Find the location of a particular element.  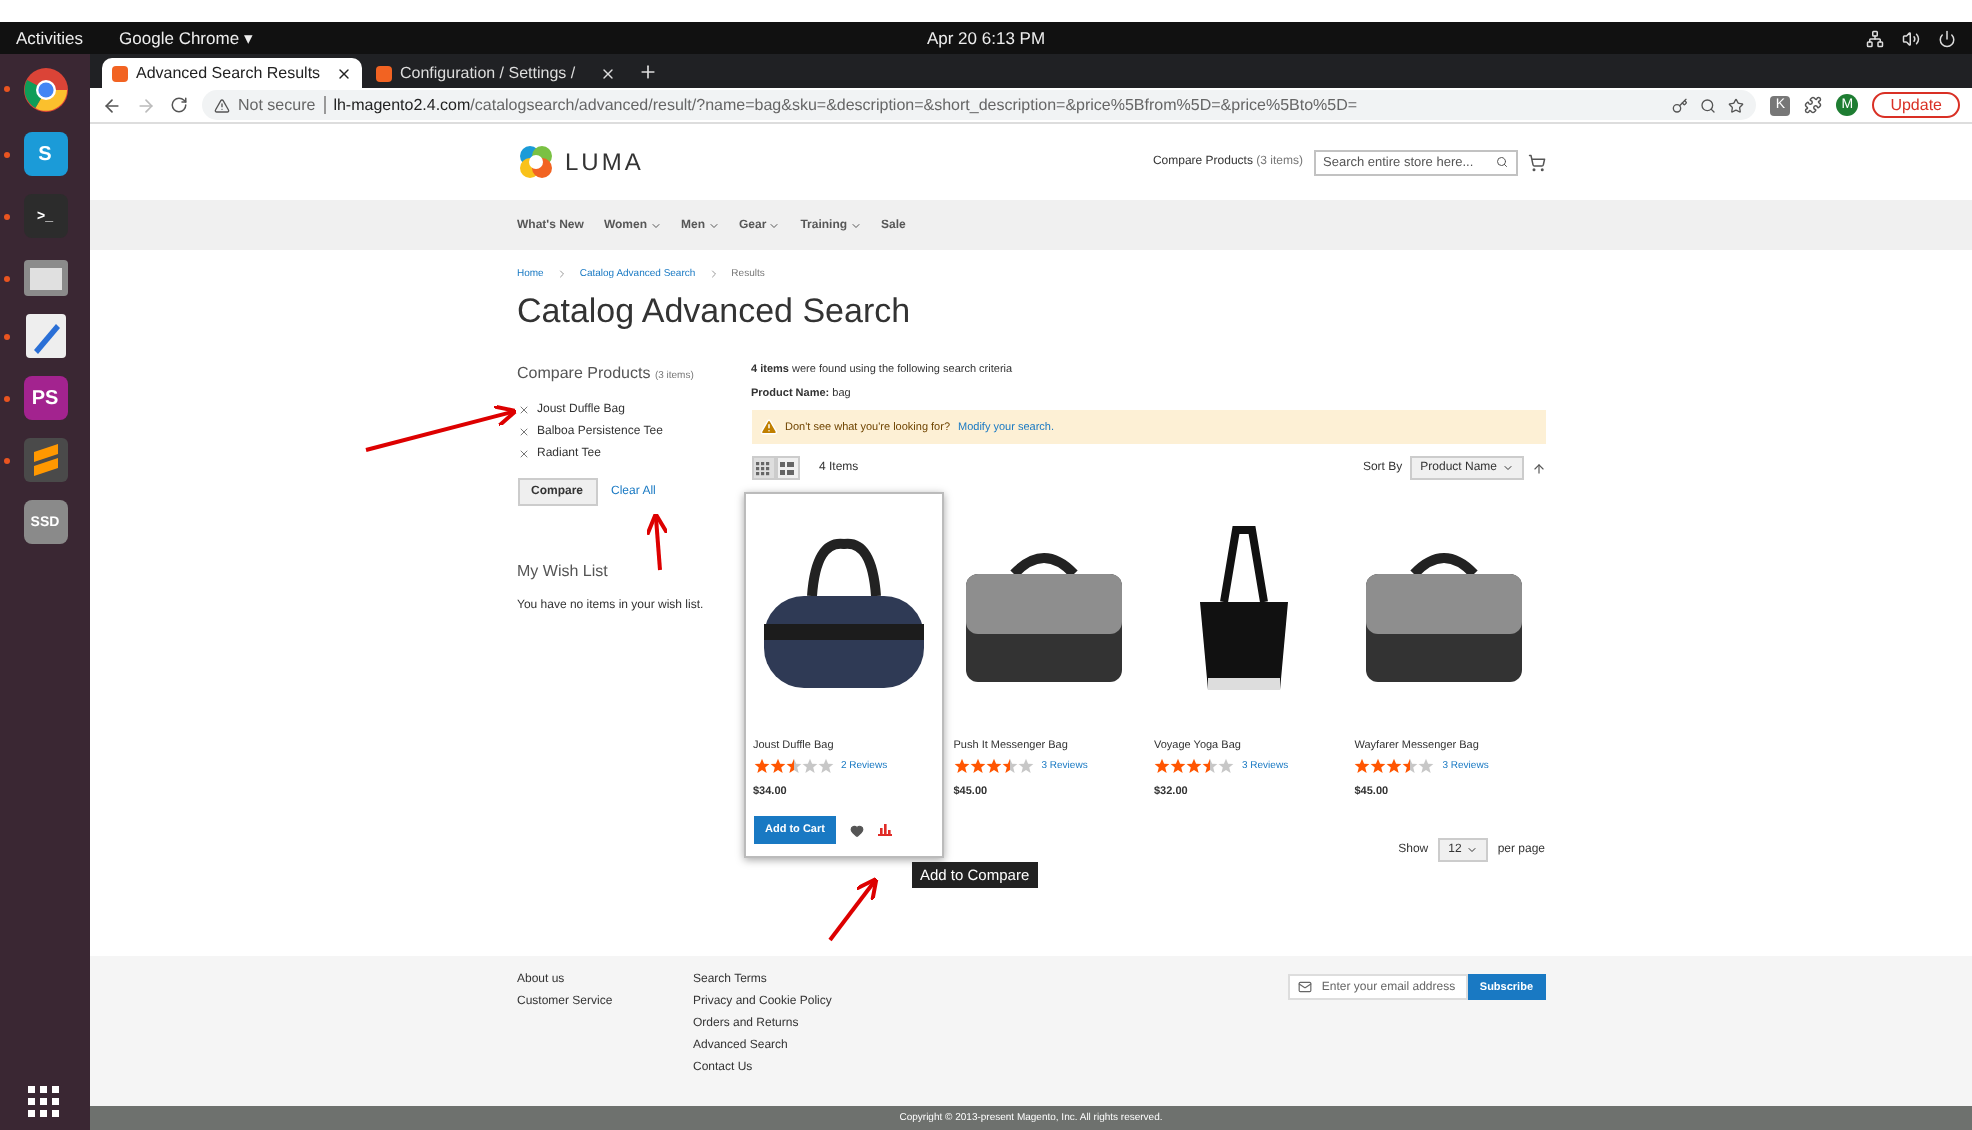

wishlist-heart-icon is located at coordinates (857, 830).